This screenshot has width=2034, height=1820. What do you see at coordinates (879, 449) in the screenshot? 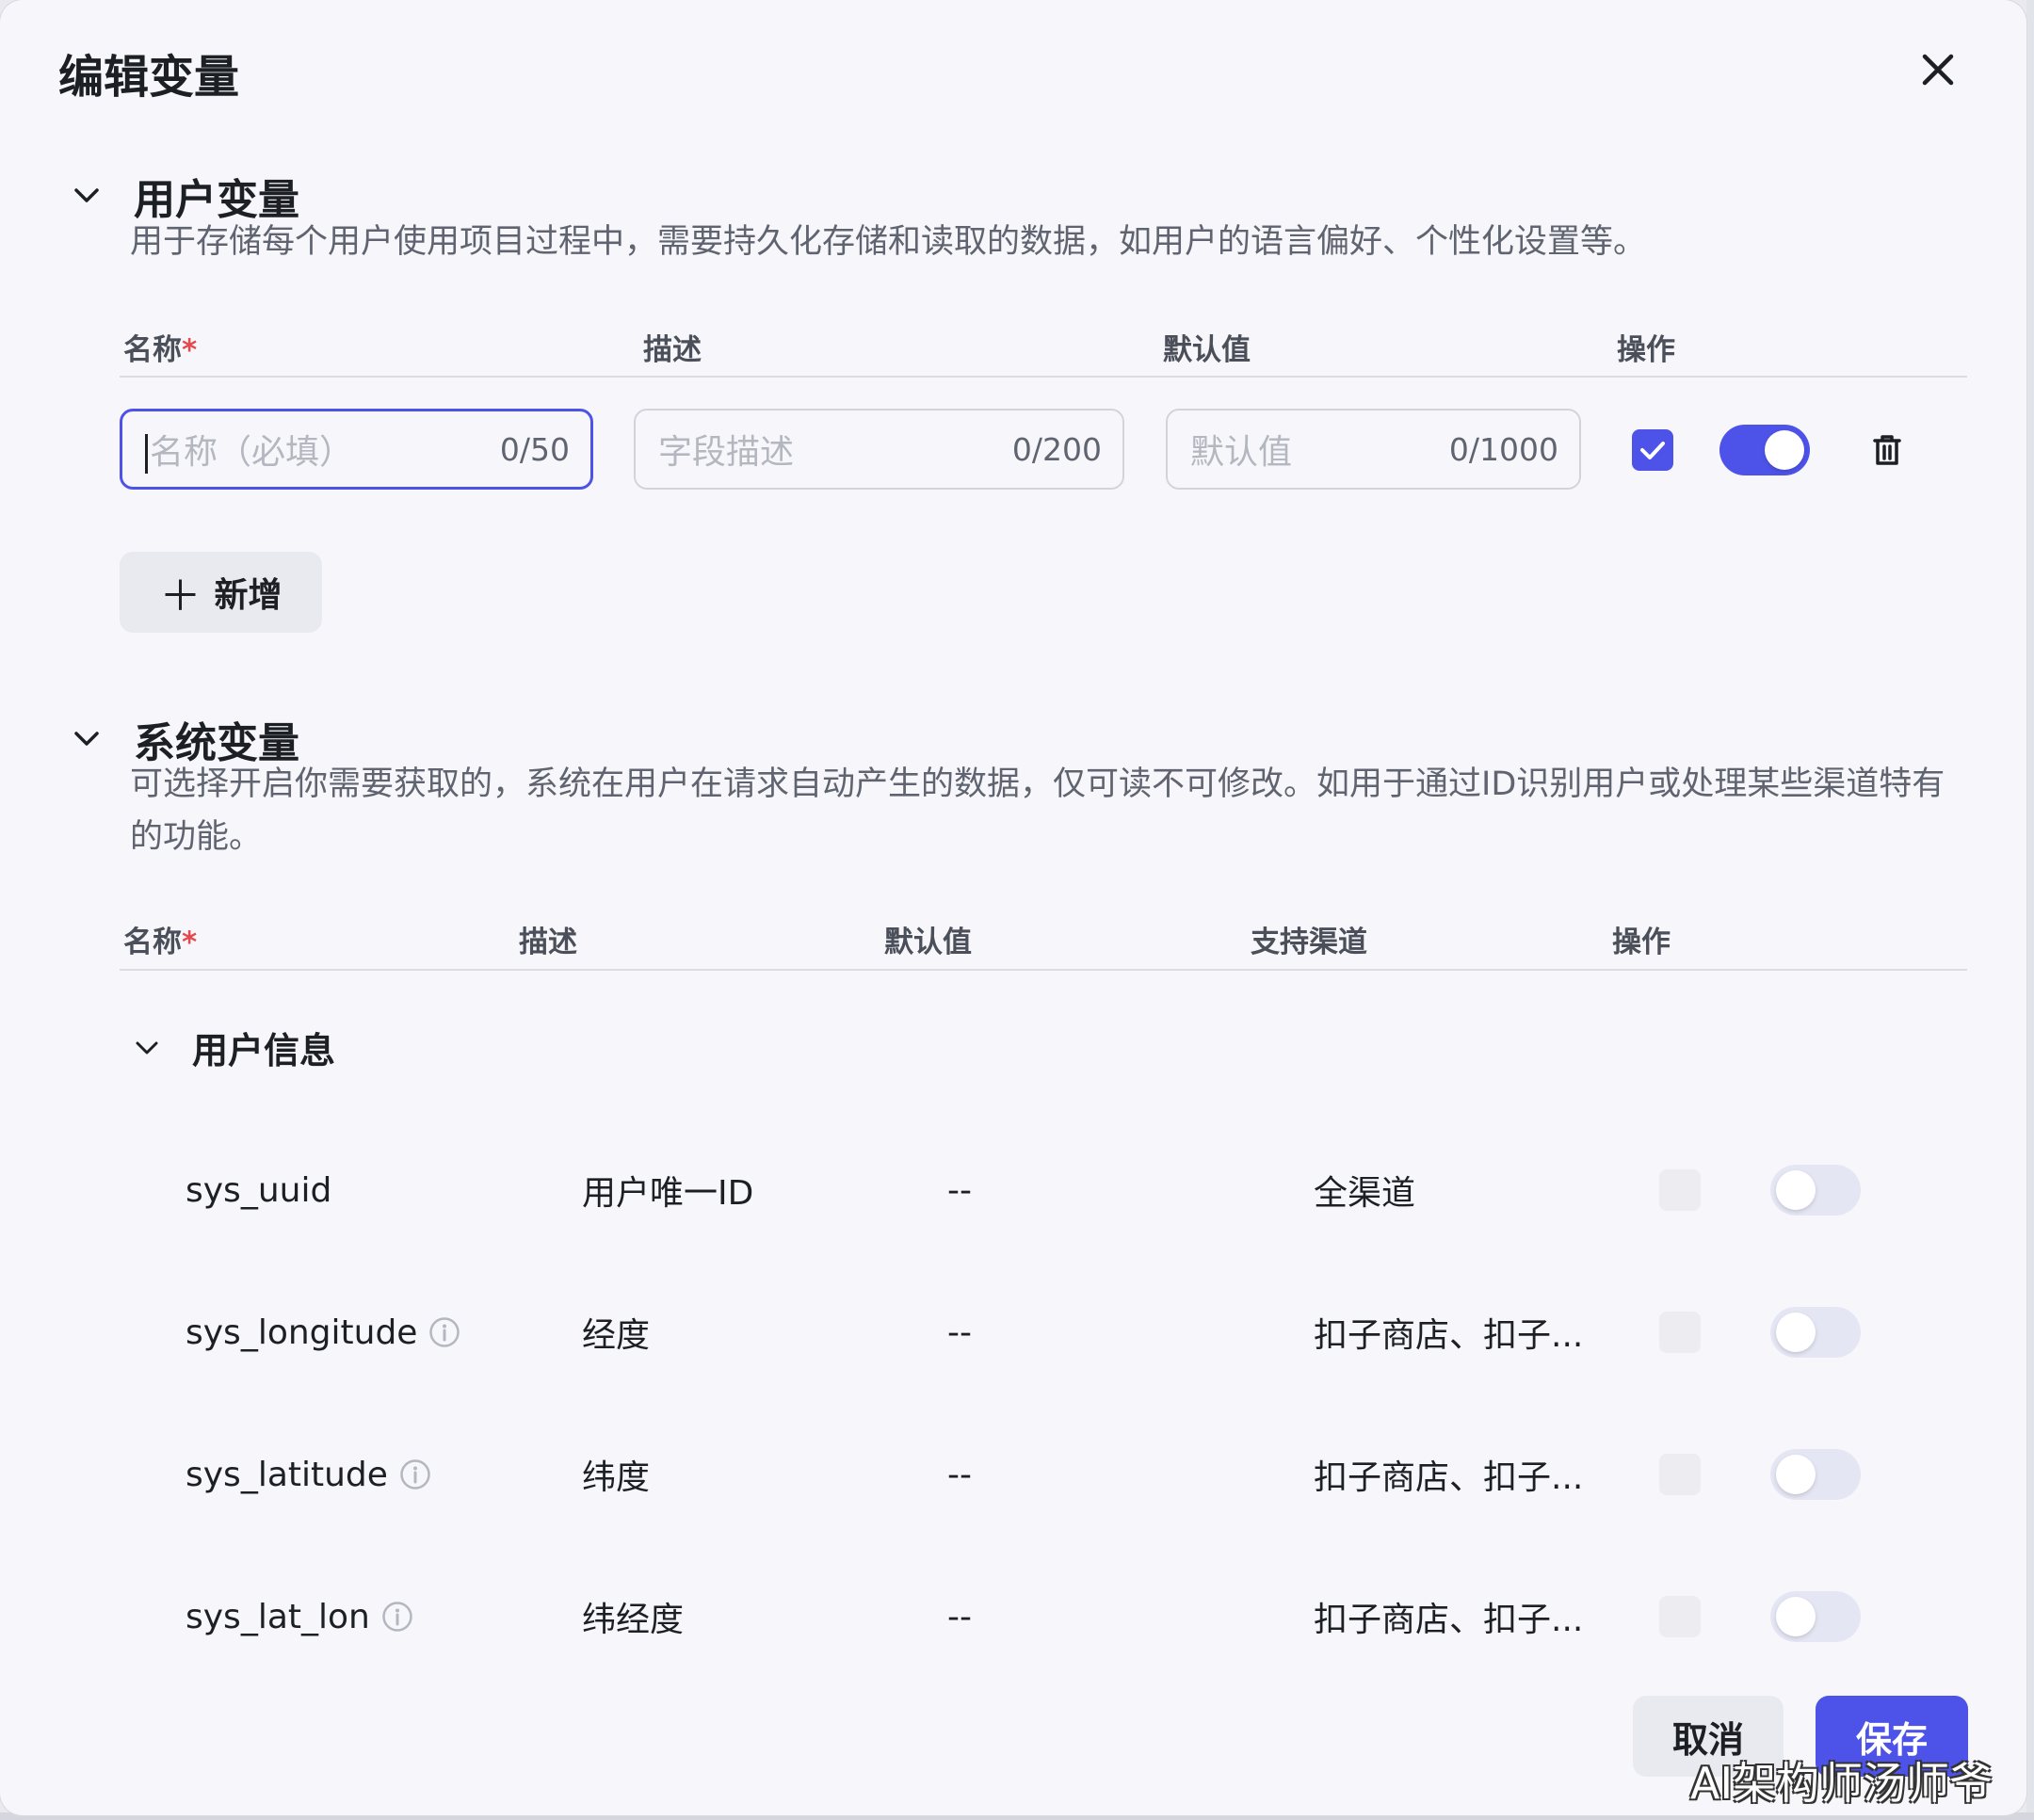
I see `description-input: 字段描述 0/200` at bounding box center [879, 449].